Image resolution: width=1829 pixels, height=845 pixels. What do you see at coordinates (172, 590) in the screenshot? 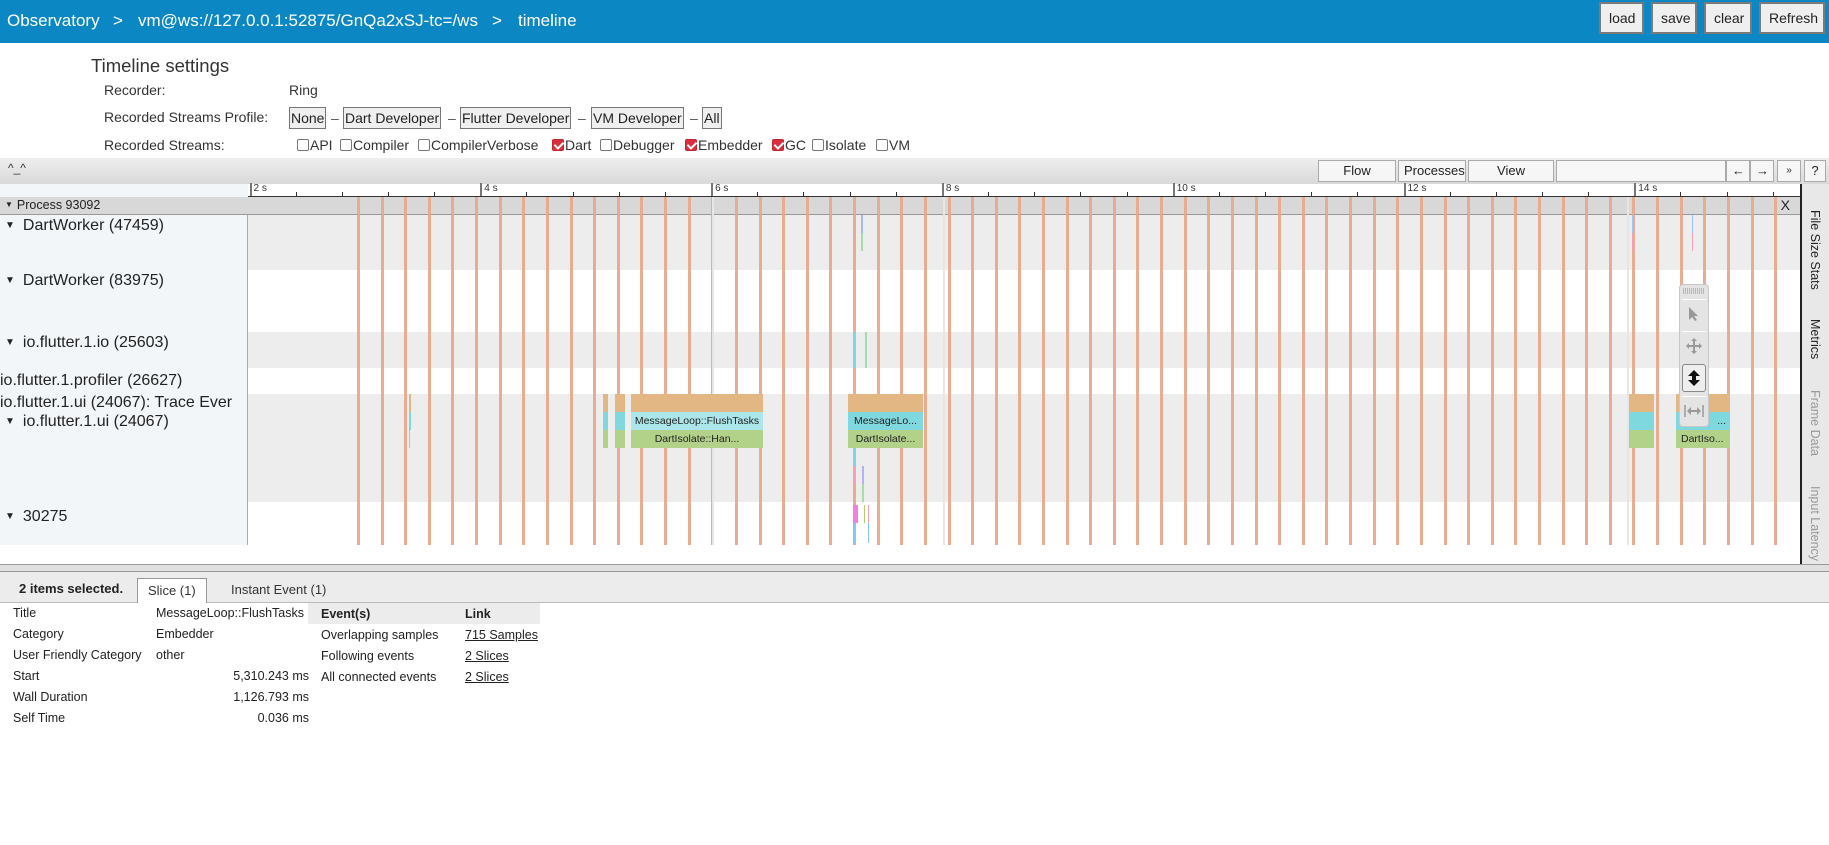
I see `tab-slice: Slice (1)` at bounding box center [172, 590].